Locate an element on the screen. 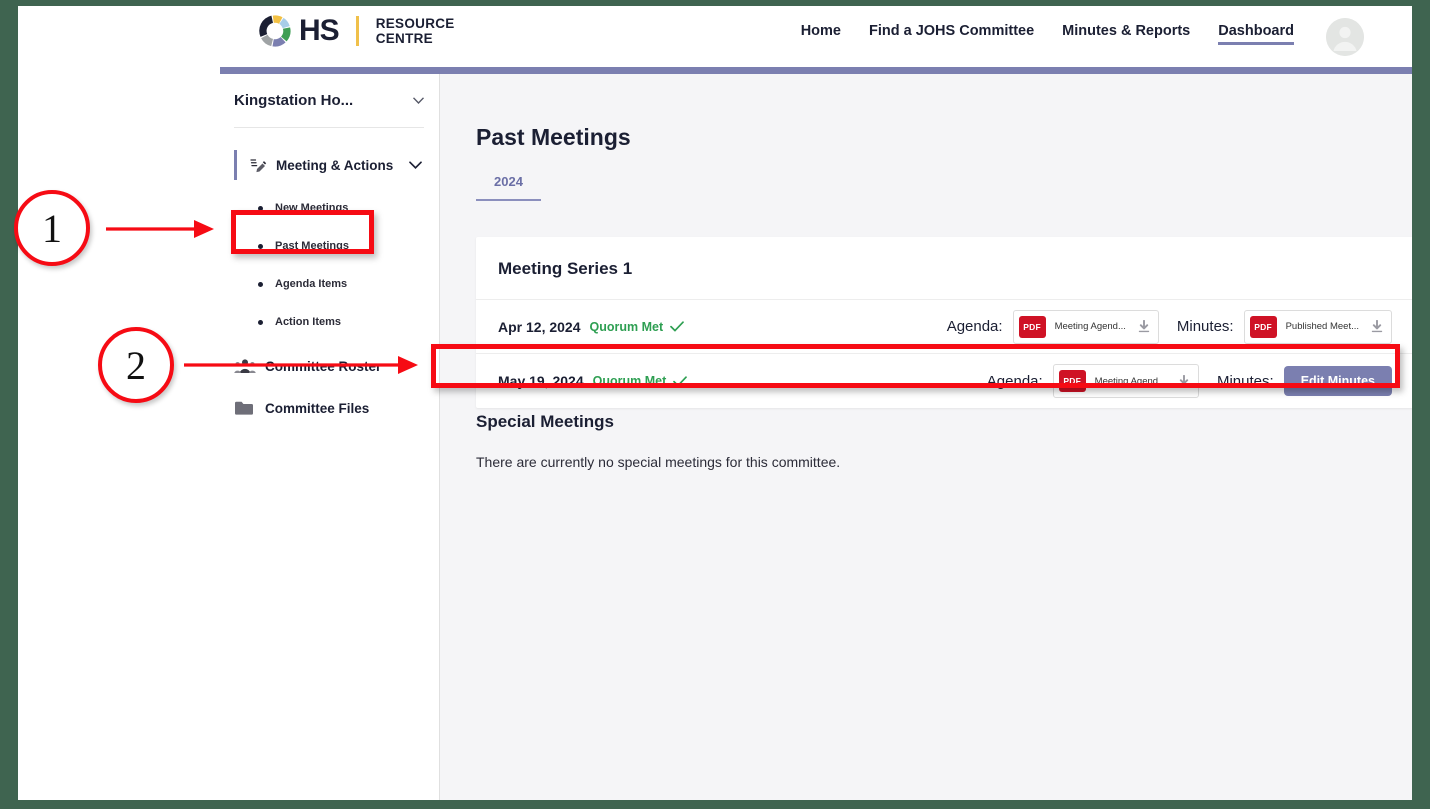 This screenshot has height=809, width=1430. logo-line-2: CENTRE is located at coordinates (404, 38).